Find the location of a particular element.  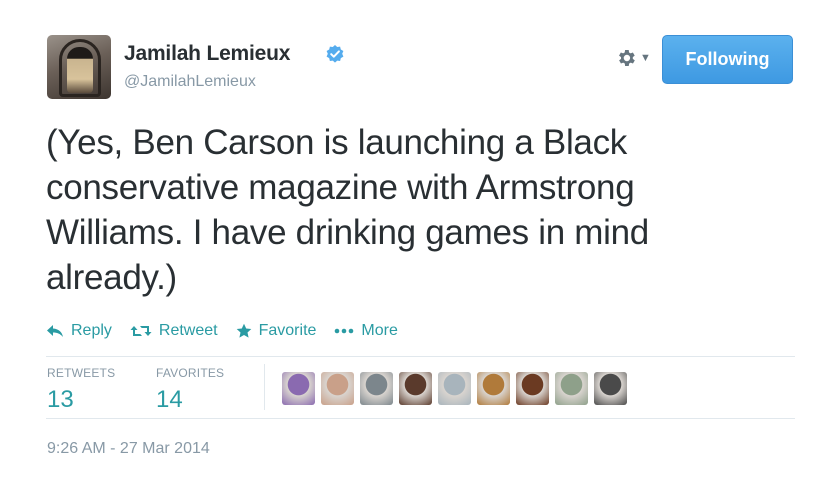

more-dots-icon is located at coordinates (344, 331).